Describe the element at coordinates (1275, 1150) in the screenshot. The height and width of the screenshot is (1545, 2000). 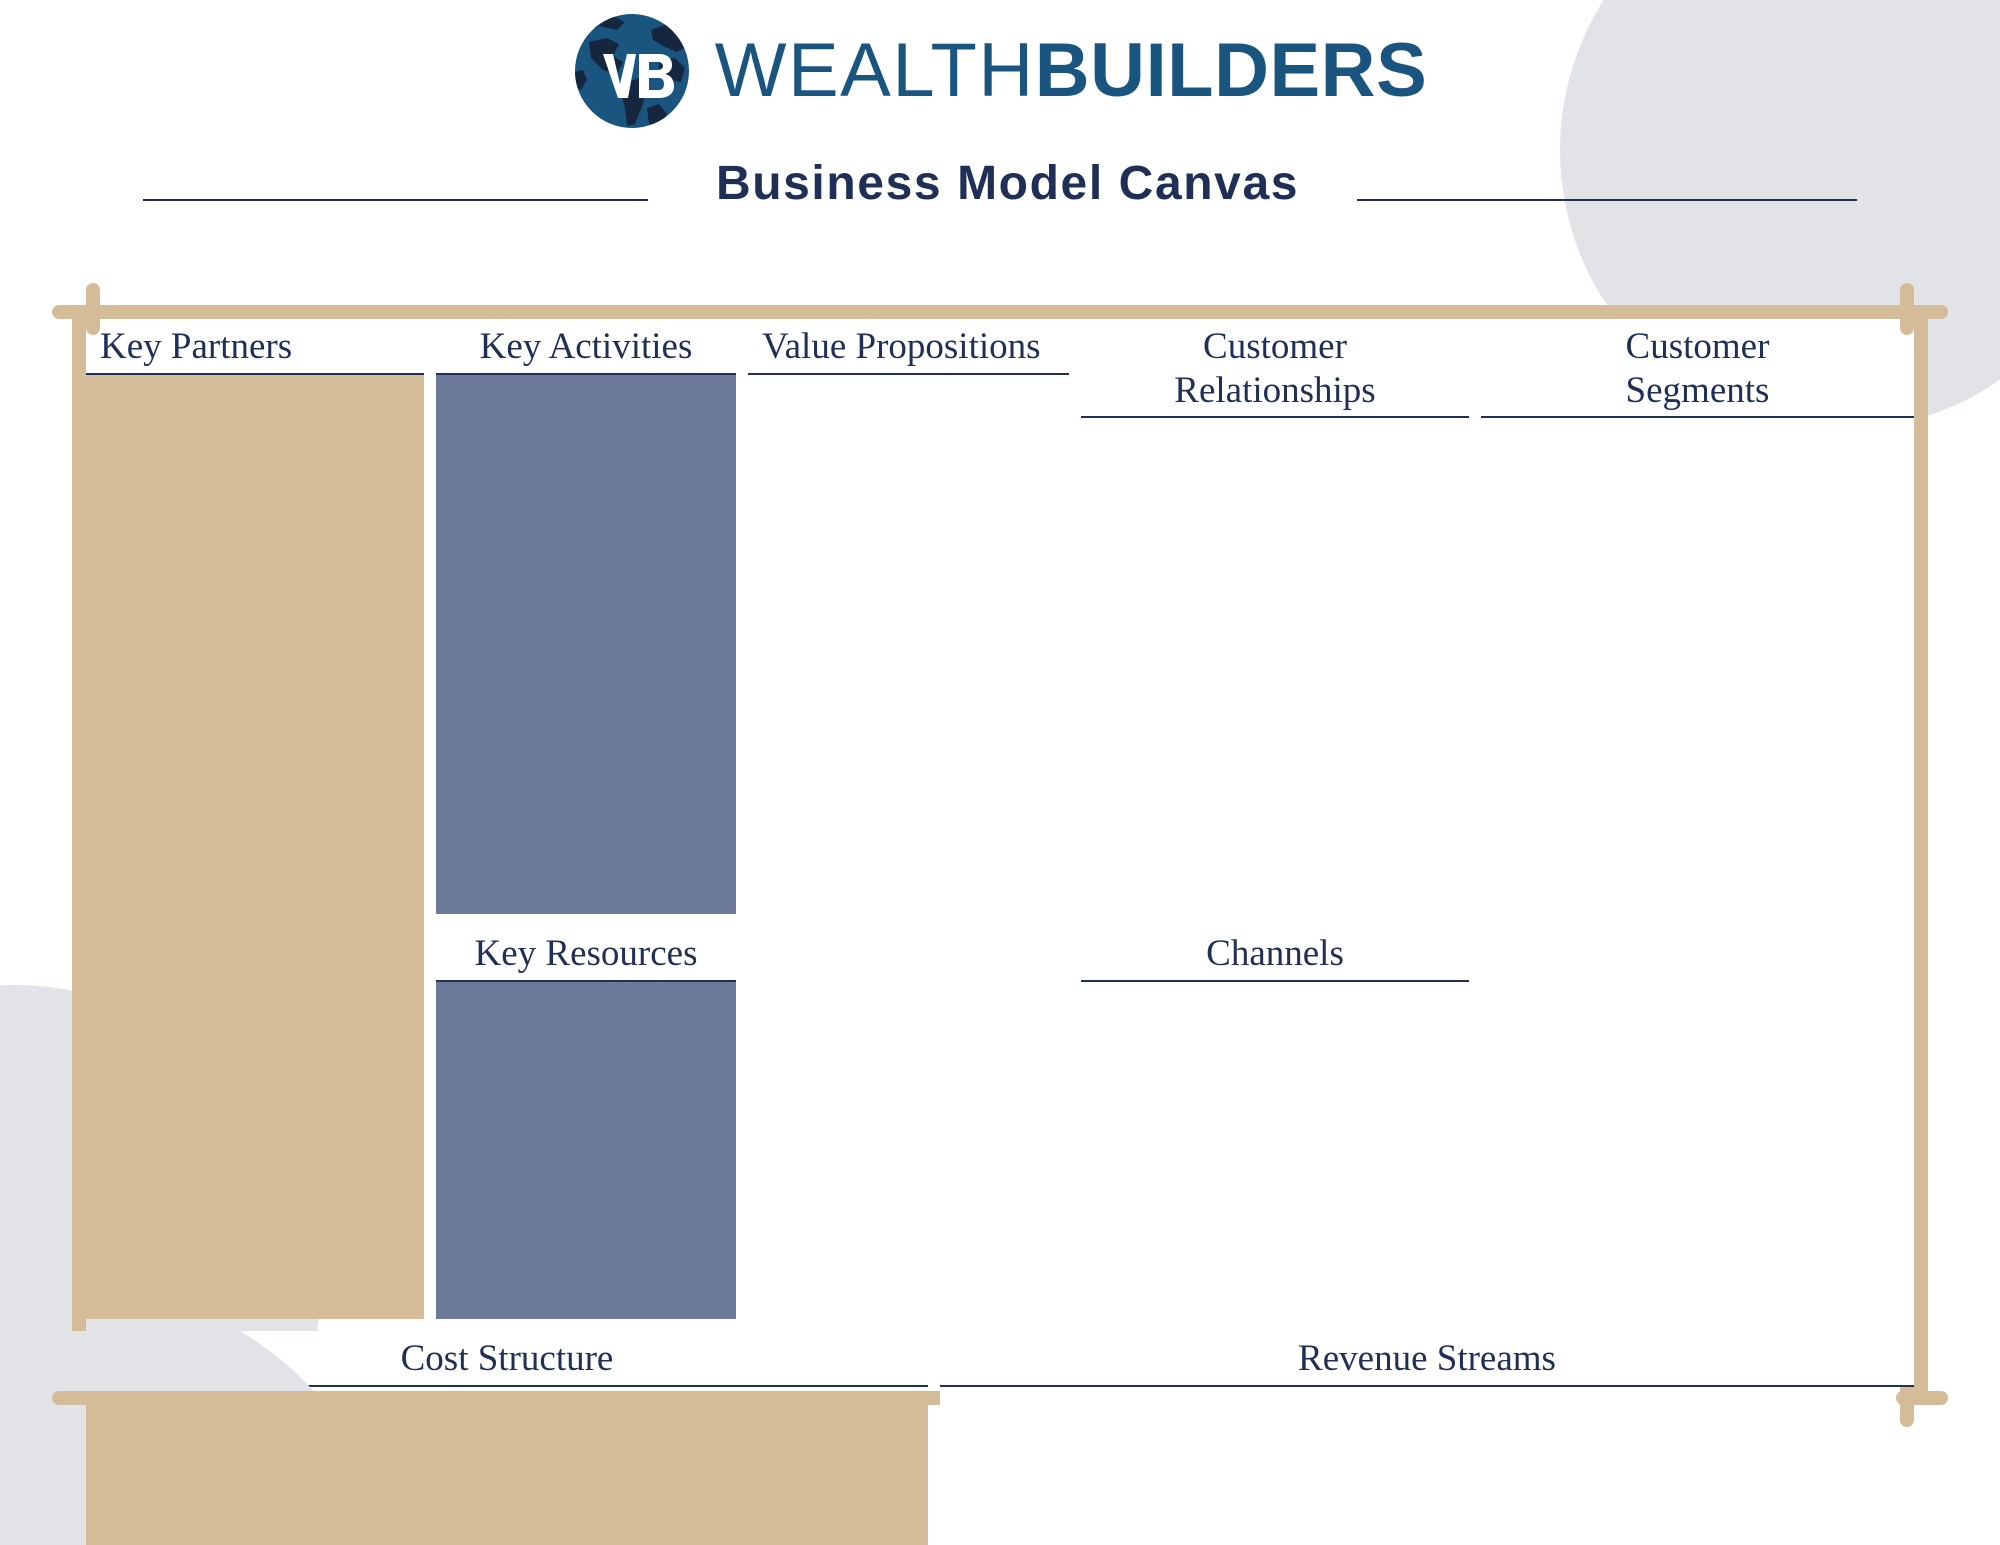
I see `block-channels-content` at that location.